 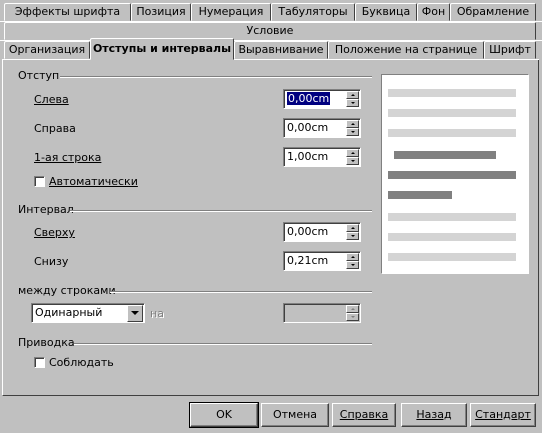 I want to click on above-spinner, so click(x=352, y=232).